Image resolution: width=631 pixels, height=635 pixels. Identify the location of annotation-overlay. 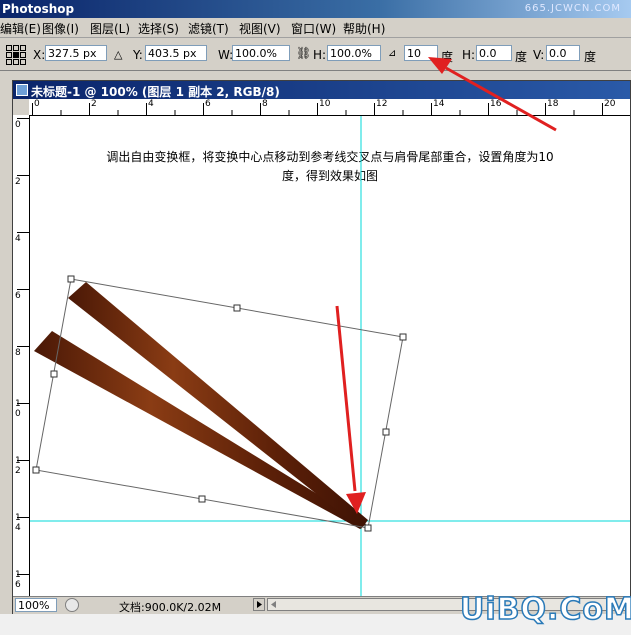
(492, 94).